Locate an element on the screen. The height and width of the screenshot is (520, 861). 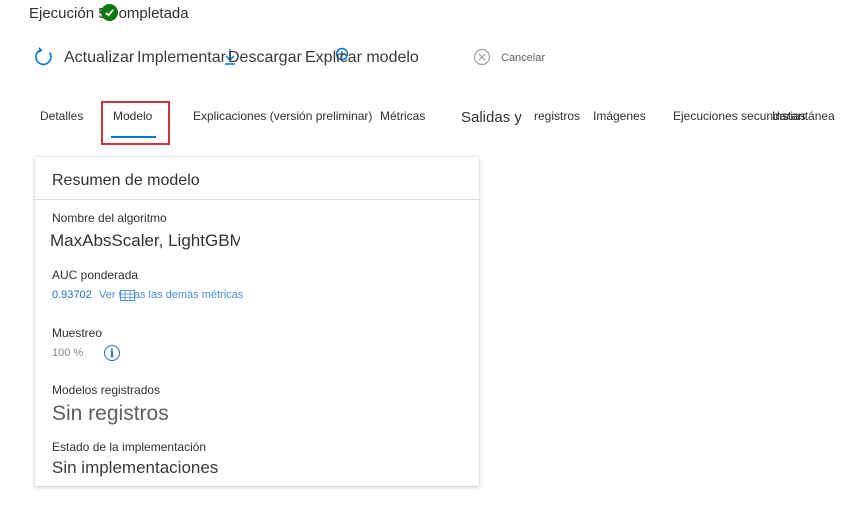
refresh-button: Actualizar is located at coordinates (99, 58).